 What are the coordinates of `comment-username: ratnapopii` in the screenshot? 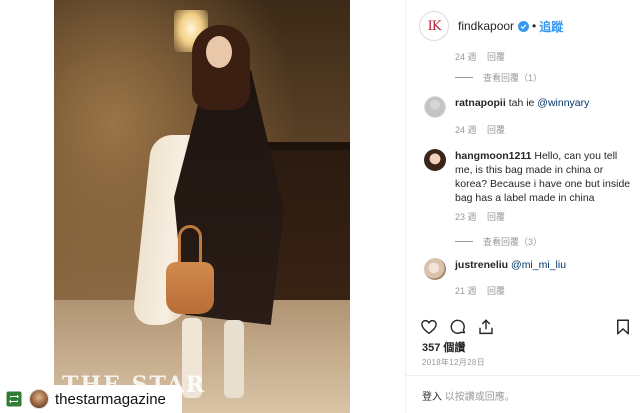 It's located at (480, 103).